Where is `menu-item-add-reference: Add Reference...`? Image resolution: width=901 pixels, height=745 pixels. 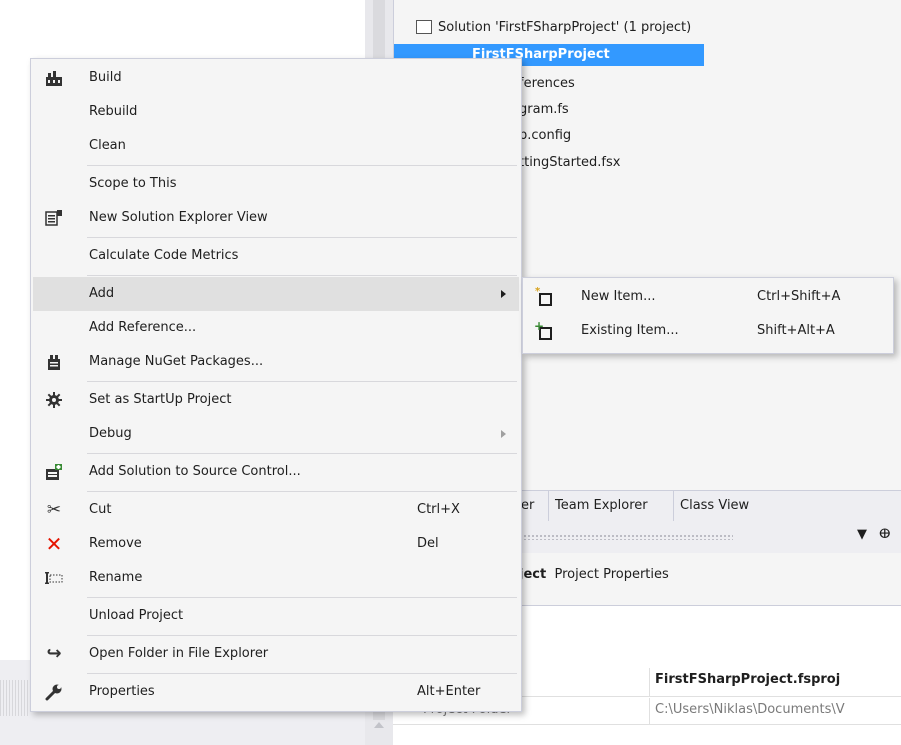
menu-item-add-reference: Add Reference... is located at coordinates (276, 328).